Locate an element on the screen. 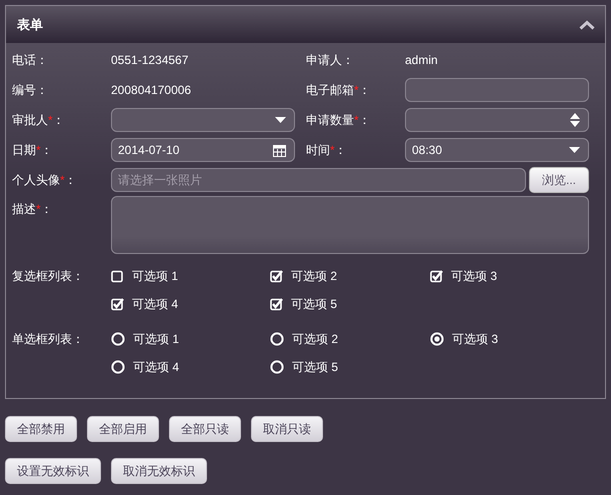 The height and width of the screenshot is (495, 611). field-label: 复选框列表： is located at coordinates (48, 276).